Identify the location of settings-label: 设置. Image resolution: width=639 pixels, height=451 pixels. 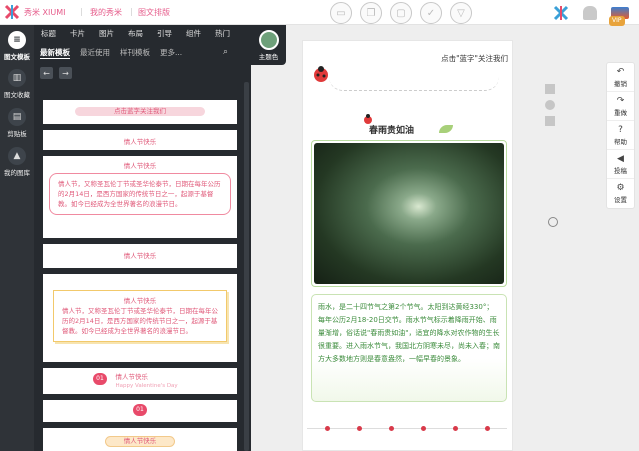
(620, 200).